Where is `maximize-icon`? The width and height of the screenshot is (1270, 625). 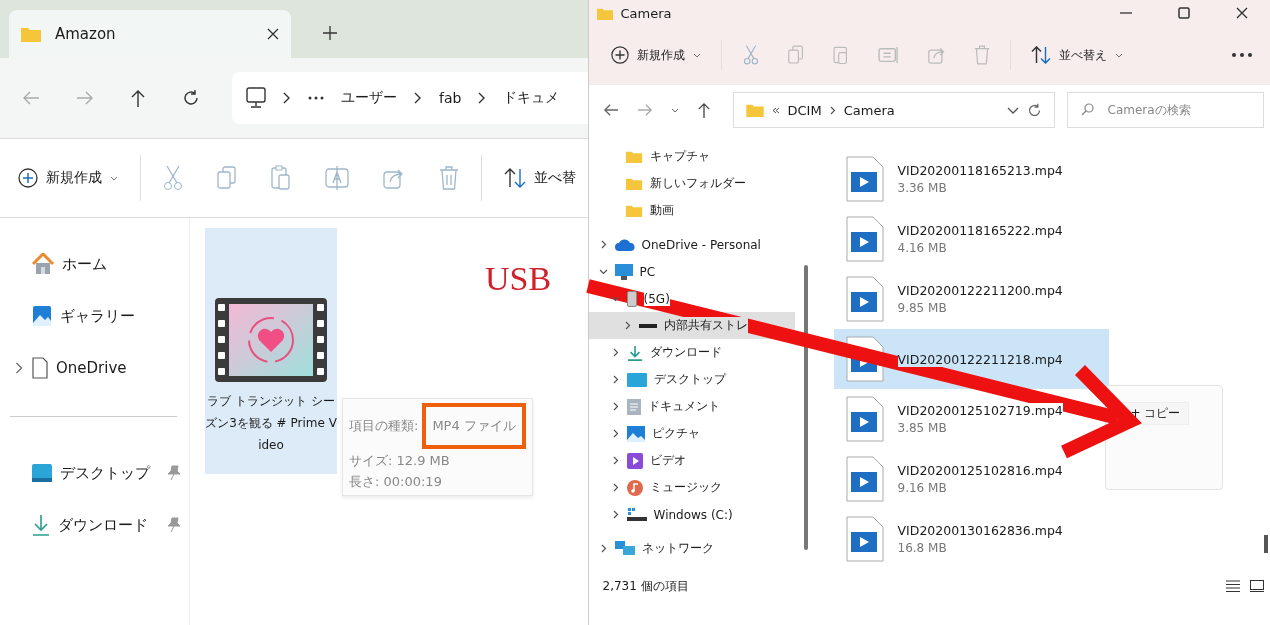 maximize-icon is located at coordinates (1184, 13).